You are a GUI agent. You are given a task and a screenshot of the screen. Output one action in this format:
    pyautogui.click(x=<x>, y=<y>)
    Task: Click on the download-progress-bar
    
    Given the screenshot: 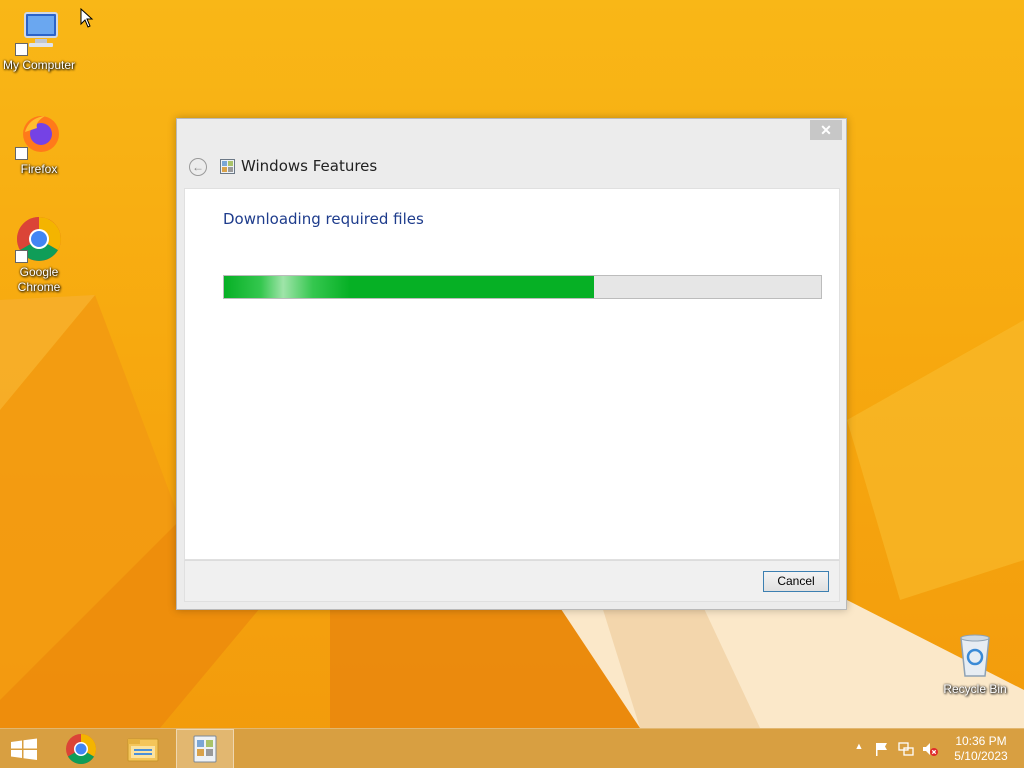 What is the action you would take?
    pyautogui.click(x=522, y=287)
    